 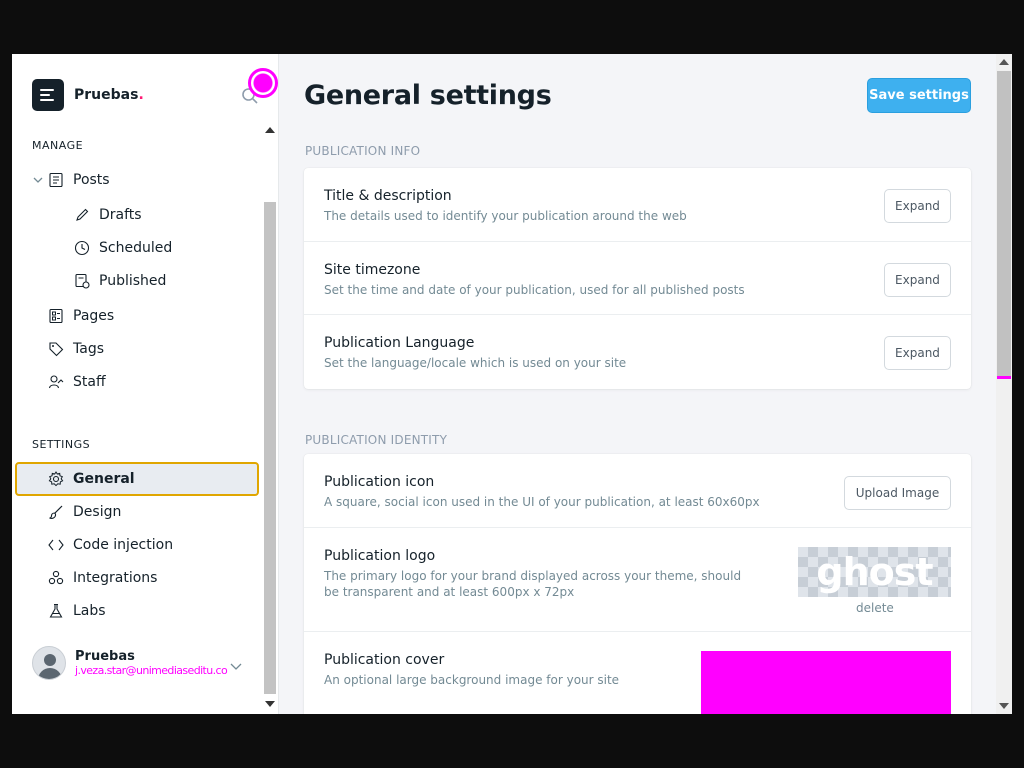 I want to click on sidebar-item-staff: Staff, so click(x=153, y=382).